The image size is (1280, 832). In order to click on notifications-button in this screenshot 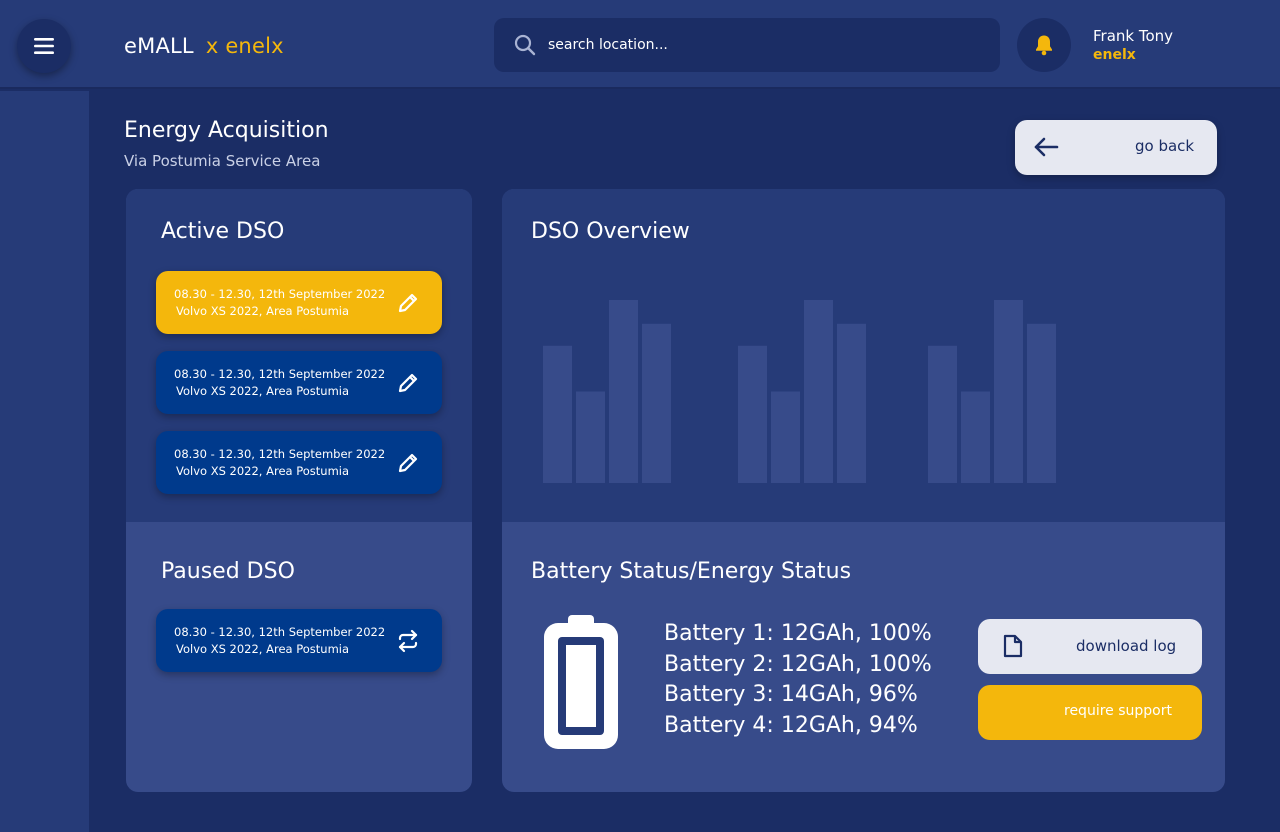, I will do `click(1044, 45)`.